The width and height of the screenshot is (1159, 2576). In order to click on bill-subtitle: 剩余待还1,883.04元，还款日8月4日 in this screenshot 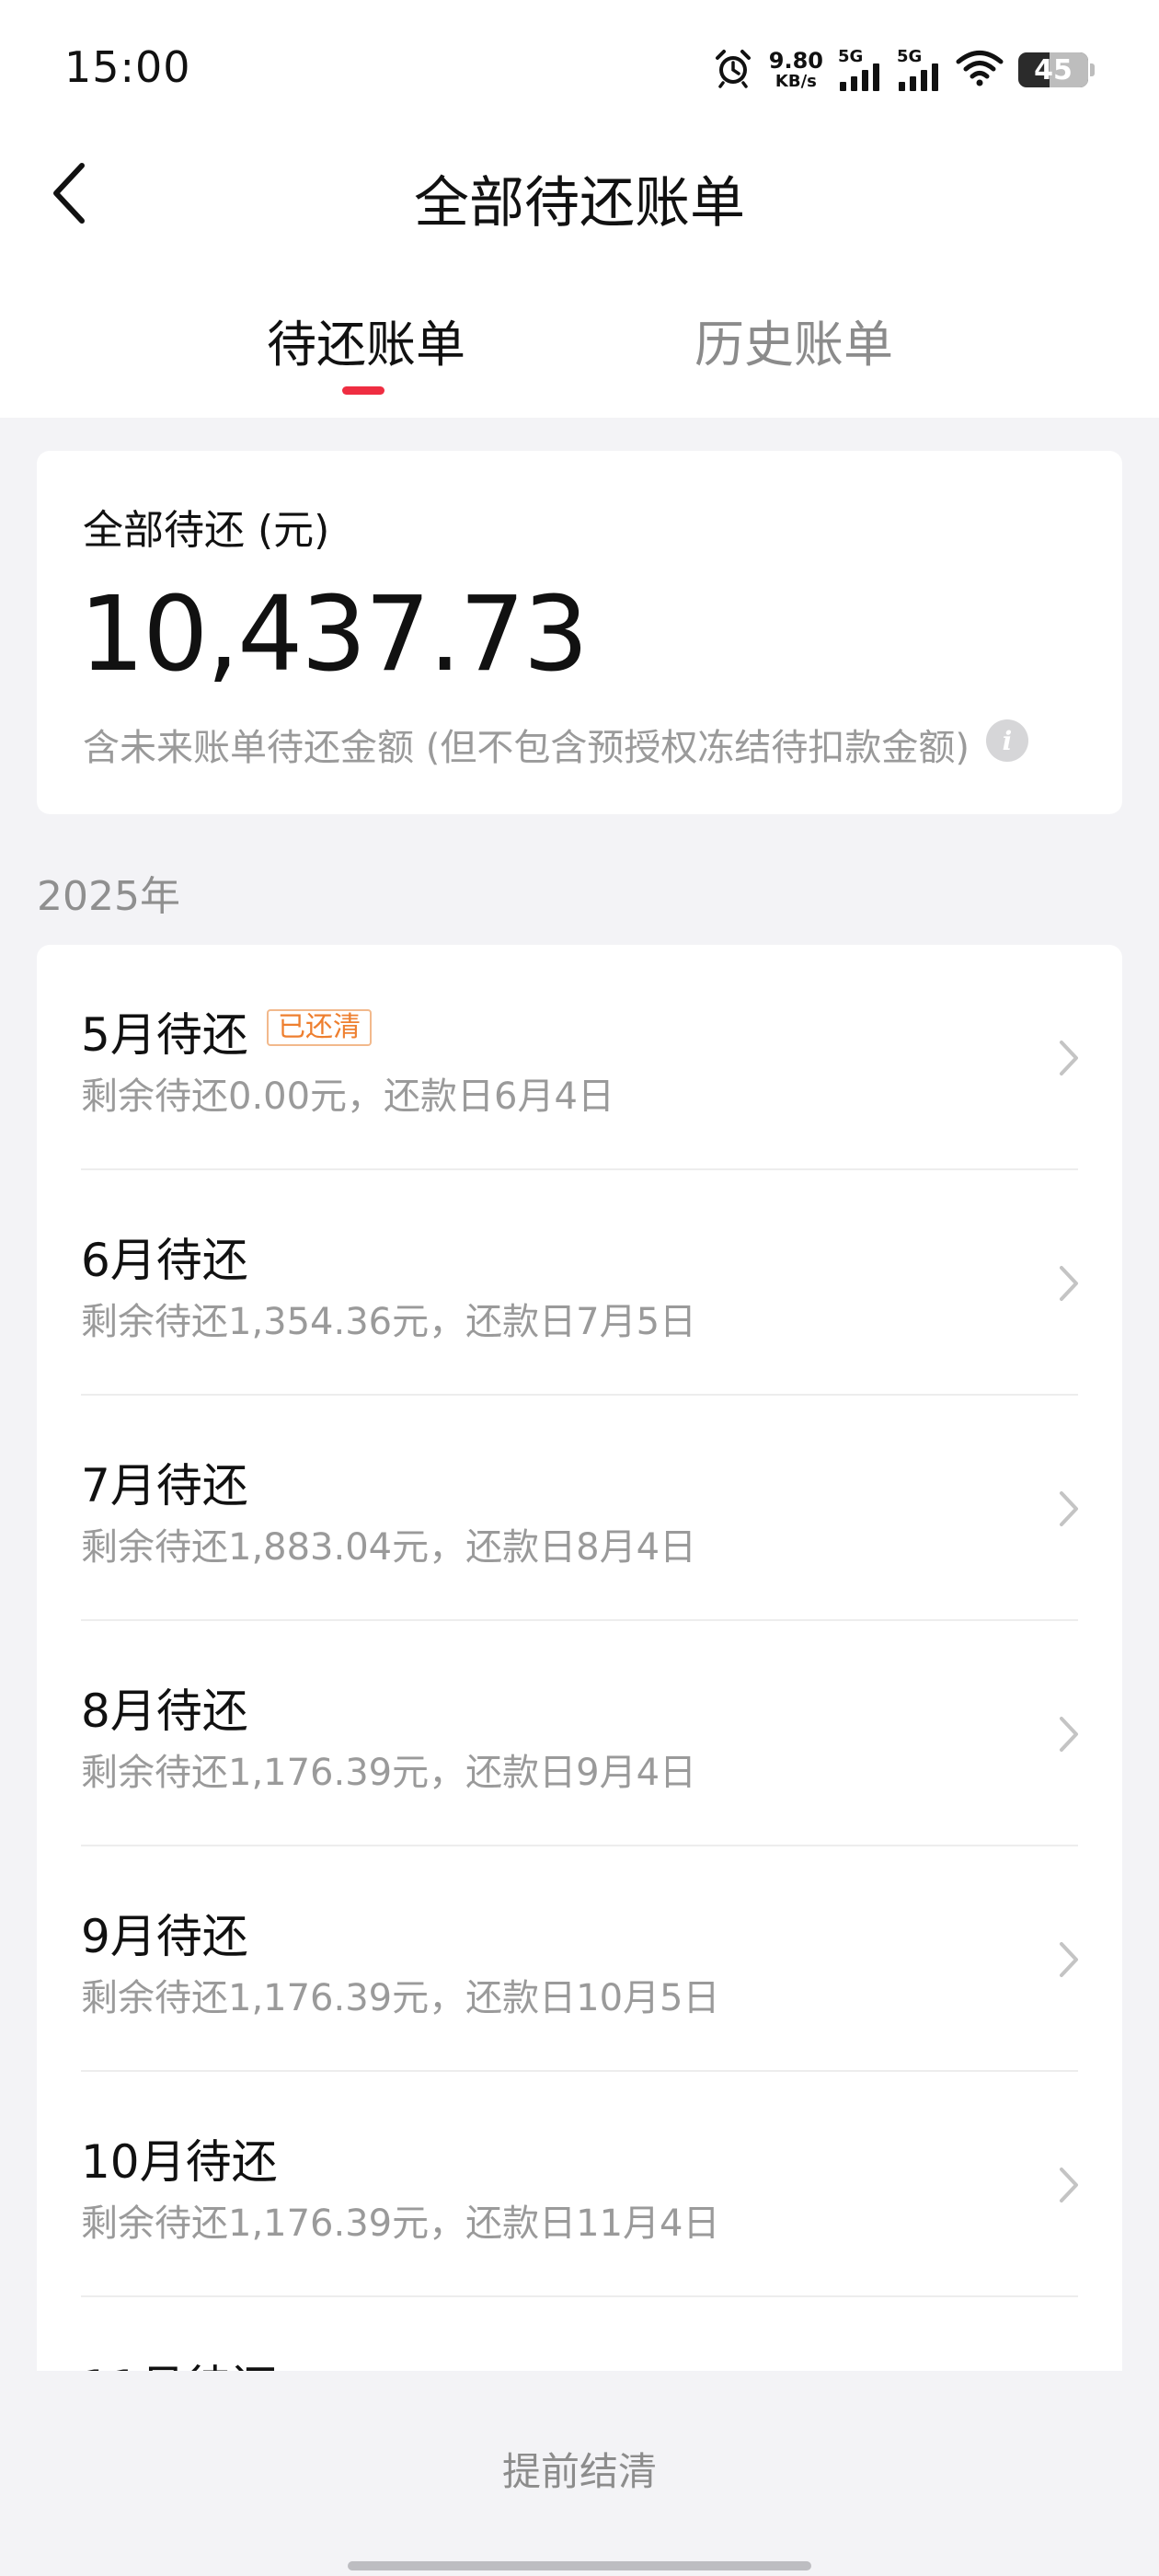, I will do `click(389, 1547)`.